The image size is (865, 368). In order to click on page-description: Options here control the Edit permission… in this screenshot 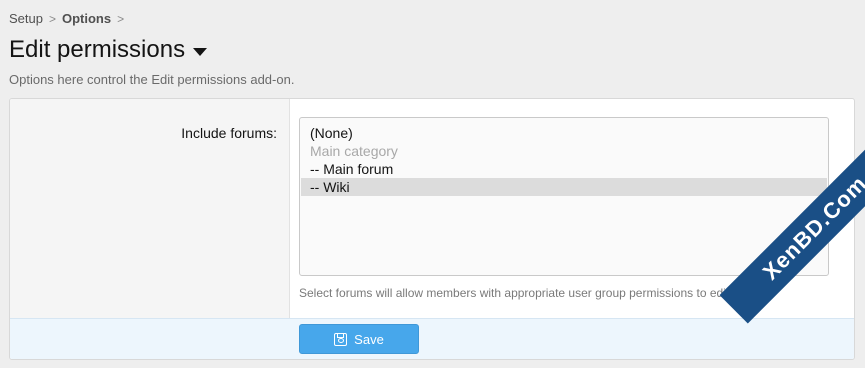, I will do `click(152, 79)`.